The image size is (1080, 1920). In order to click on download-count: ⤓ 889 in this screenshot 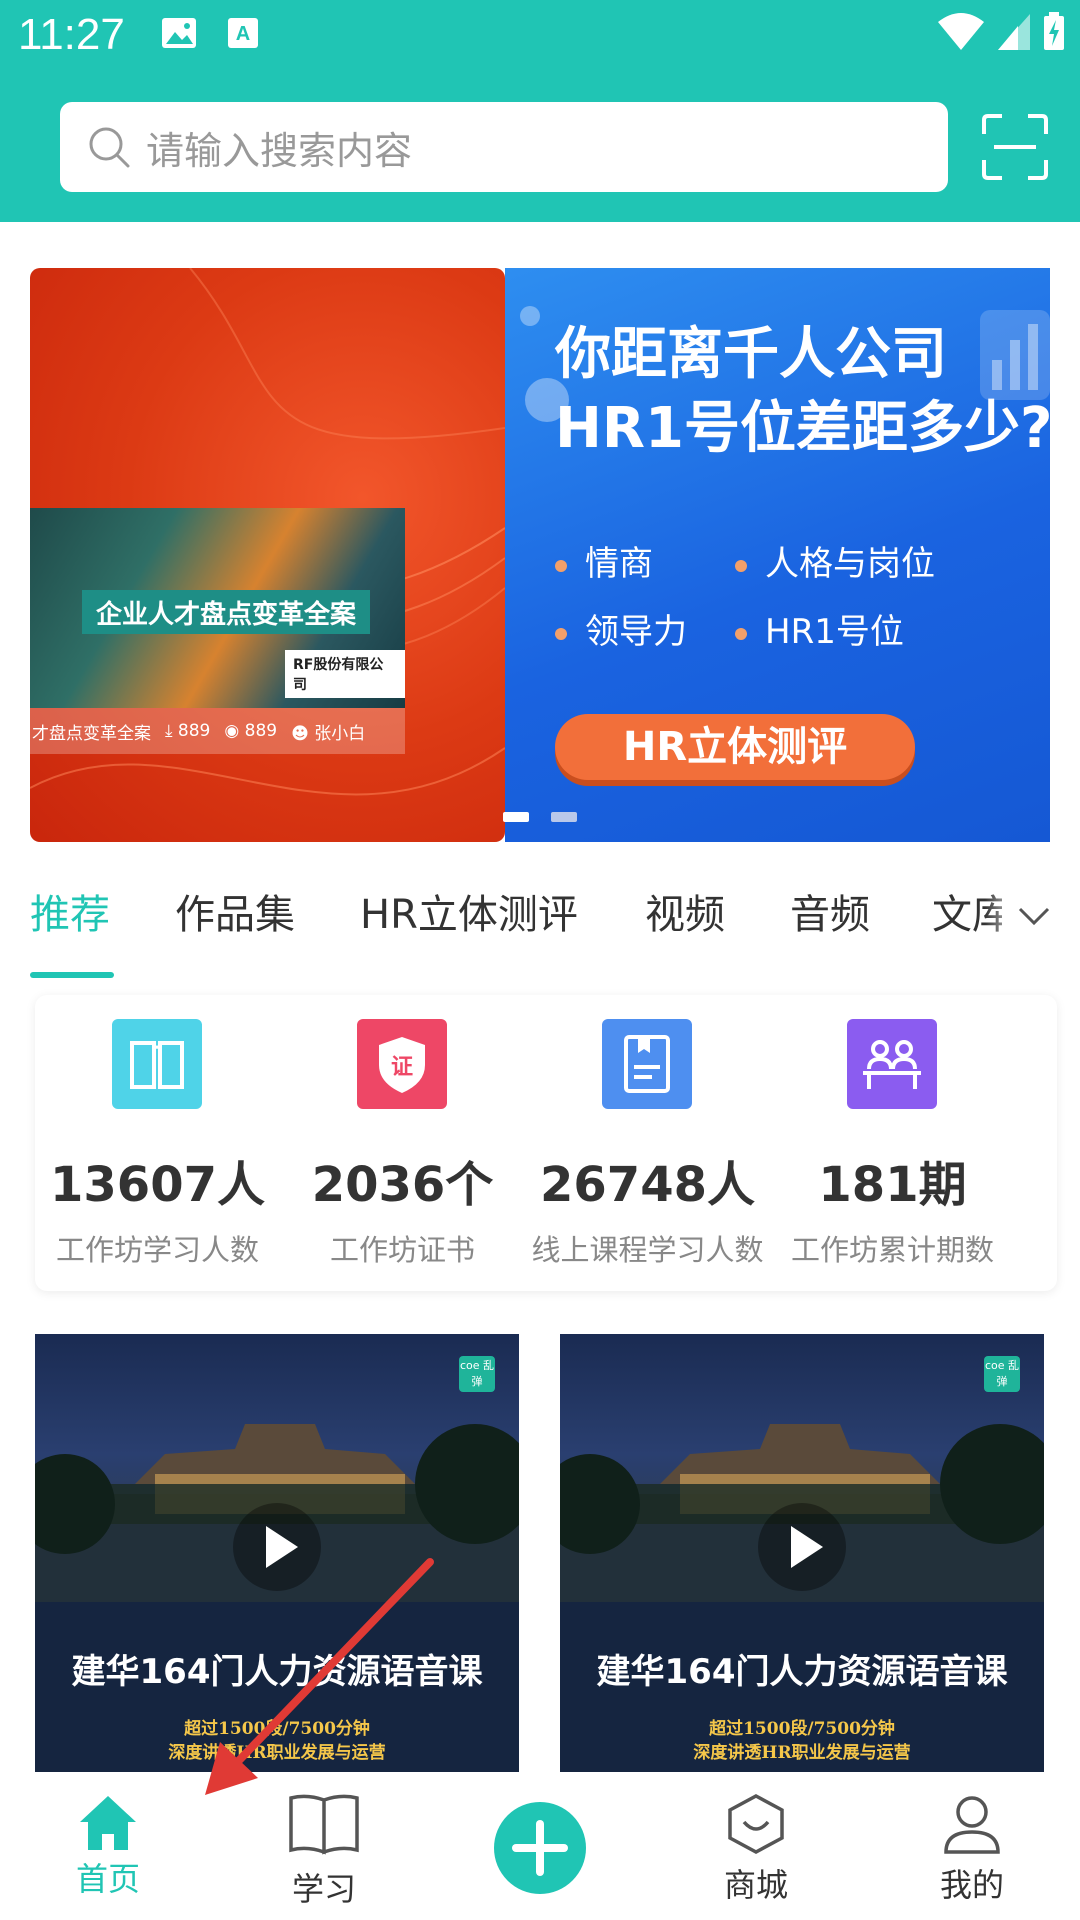, I will do `click(188, 731)`.